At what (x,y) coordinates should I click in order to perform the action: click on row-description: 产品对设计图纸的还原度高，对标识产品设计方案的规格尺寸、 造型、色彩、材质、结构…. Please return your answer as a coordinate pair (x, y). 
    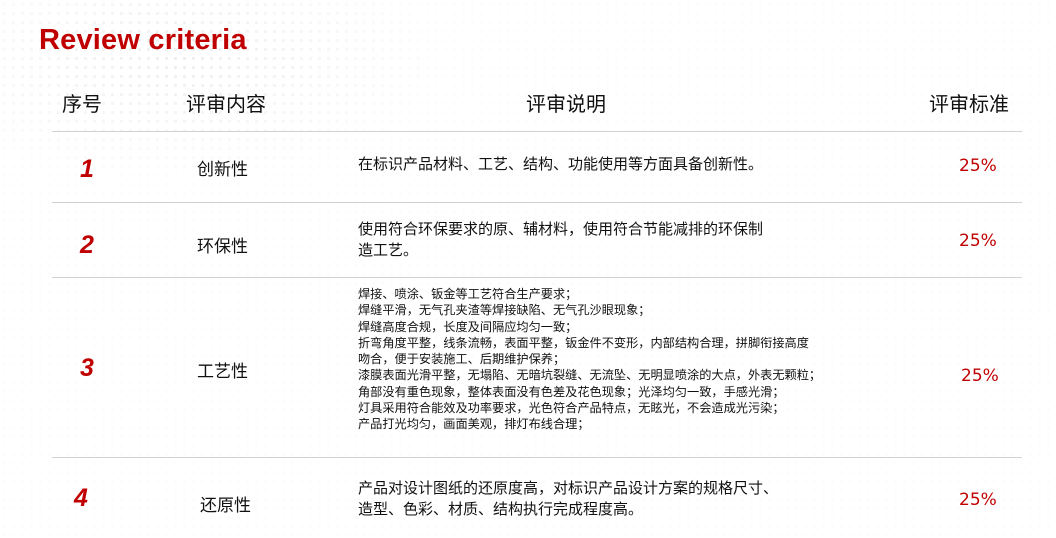
    Looking at the image, I should click on (598, 499).